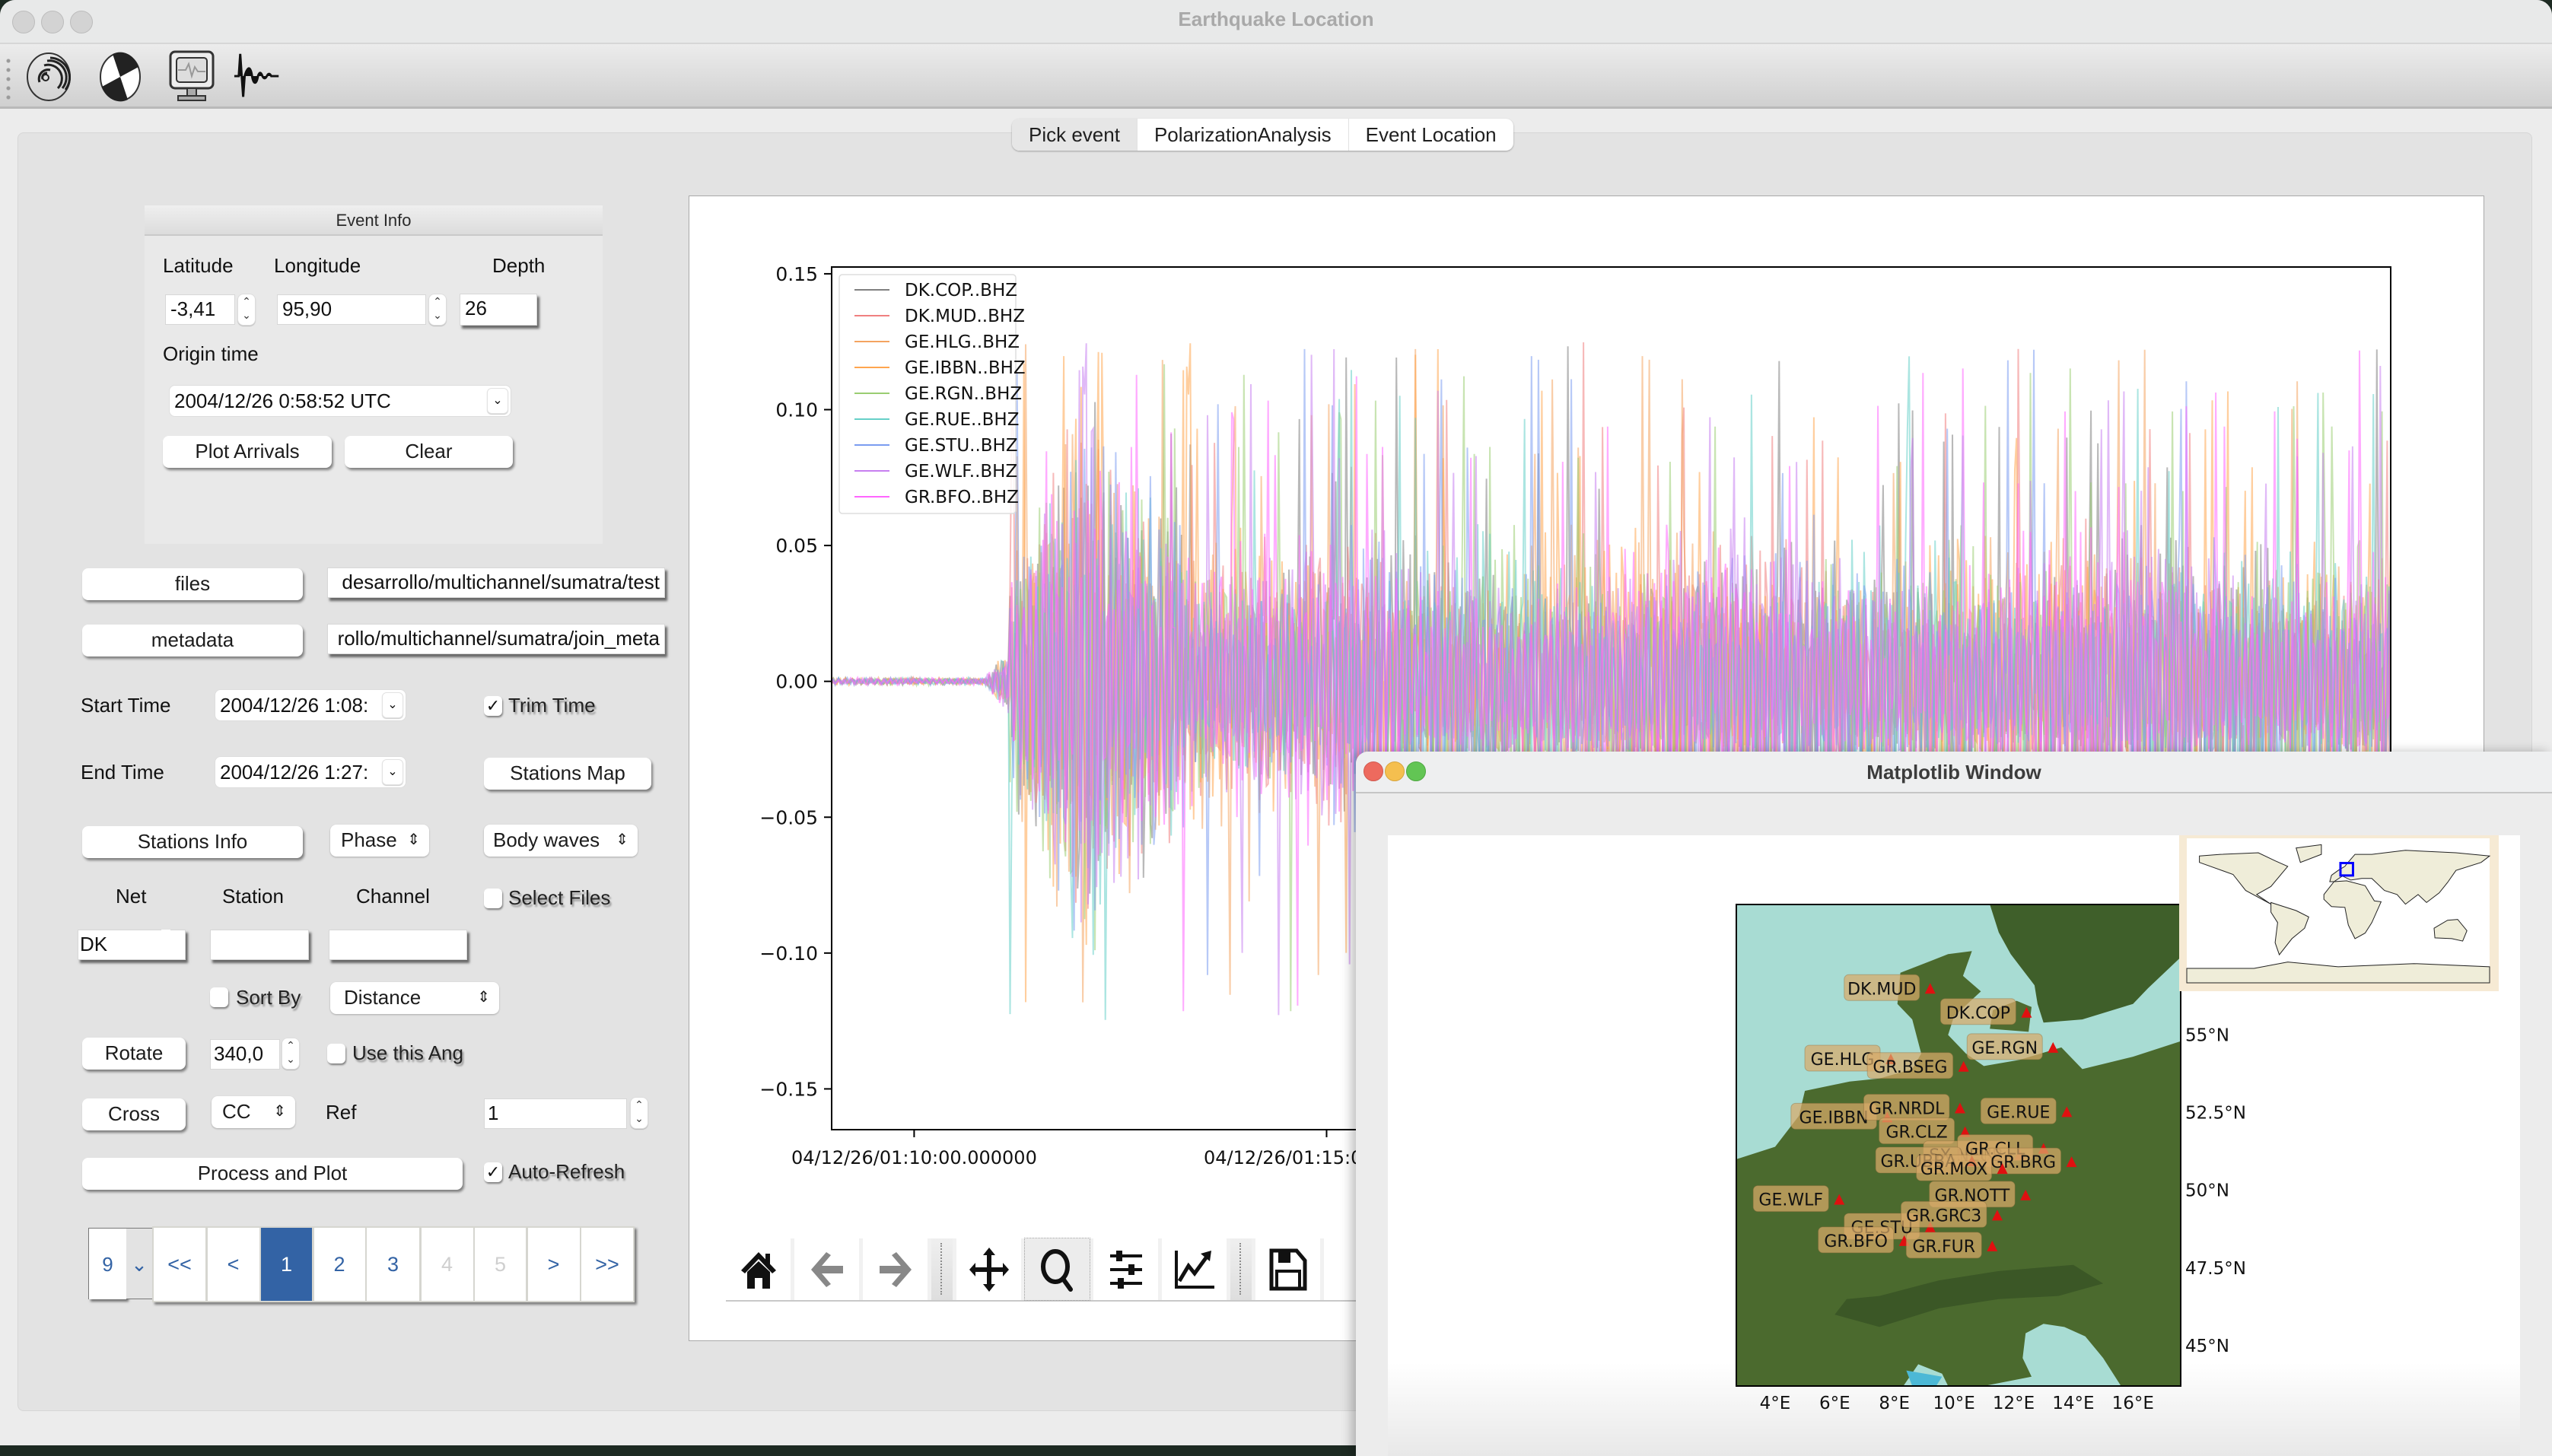 This screenshot has height=1456, width=2552. What do you see at coordinates (1943, 1214) in the screenshot?
I see `station-label-gr-grc3: GR.GRC3` at bounding box center [1943, 1214].